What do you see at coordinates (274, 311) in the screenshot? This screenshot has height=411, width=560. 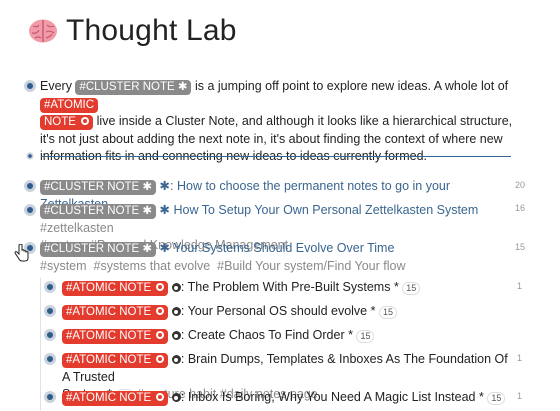 I see `atomic-title: : Your Personal OS should evolve` at bounding box center [274, 311].